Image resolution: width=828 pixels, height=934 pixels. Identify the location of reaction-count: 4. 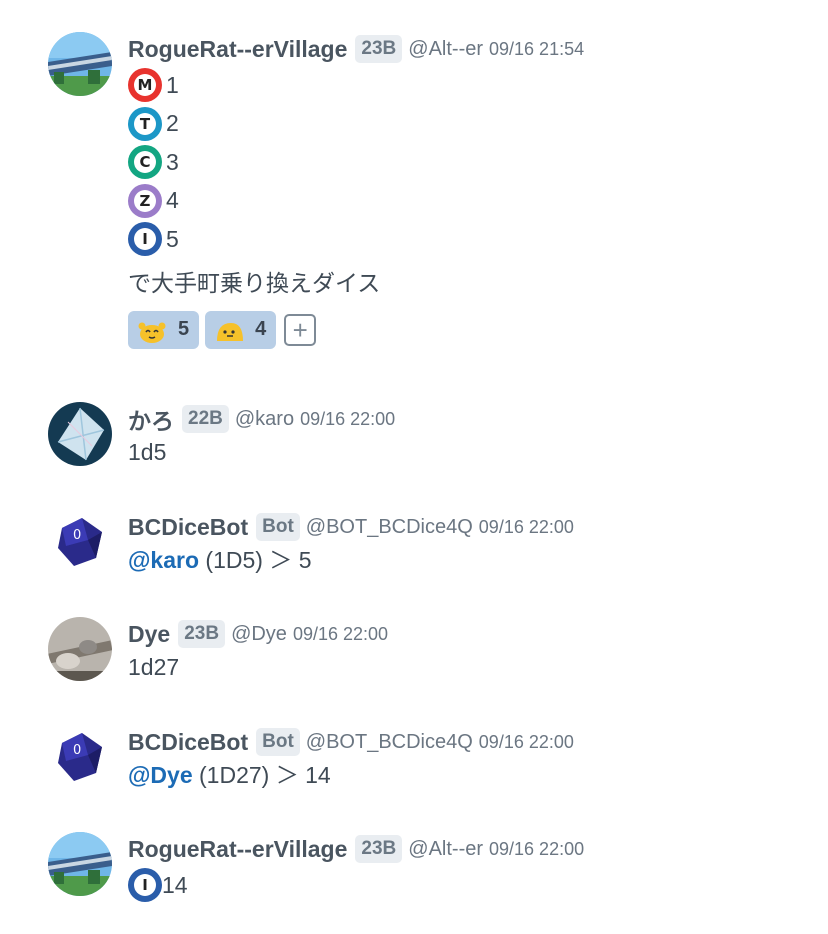
(261, 329).